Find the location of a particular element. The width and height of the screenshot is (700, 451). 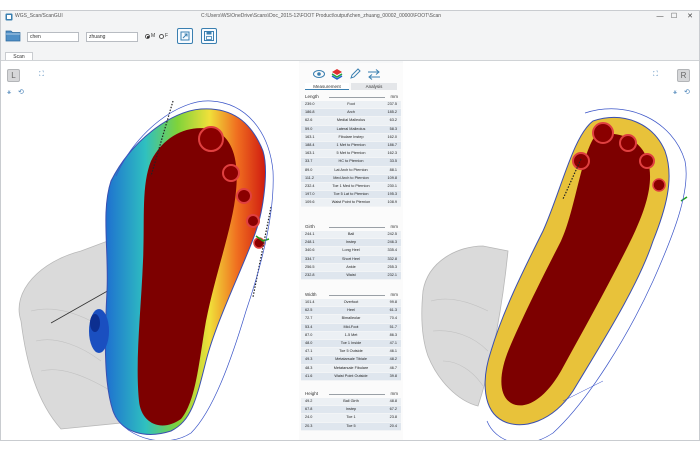

section-header: Length mm is located at coordinates (351, 97).